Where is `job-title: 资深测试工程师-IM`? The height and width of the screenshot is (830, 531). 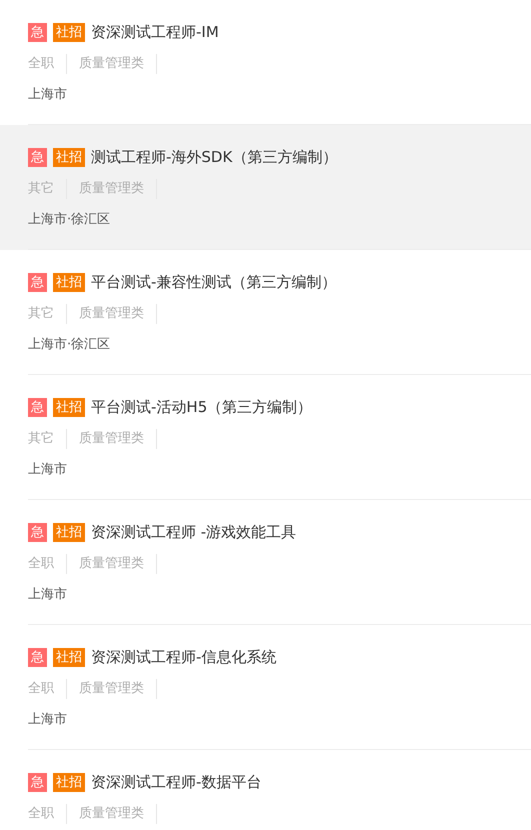 job-title: 资深测试工程师-IM is located at coordinates (155, 32).